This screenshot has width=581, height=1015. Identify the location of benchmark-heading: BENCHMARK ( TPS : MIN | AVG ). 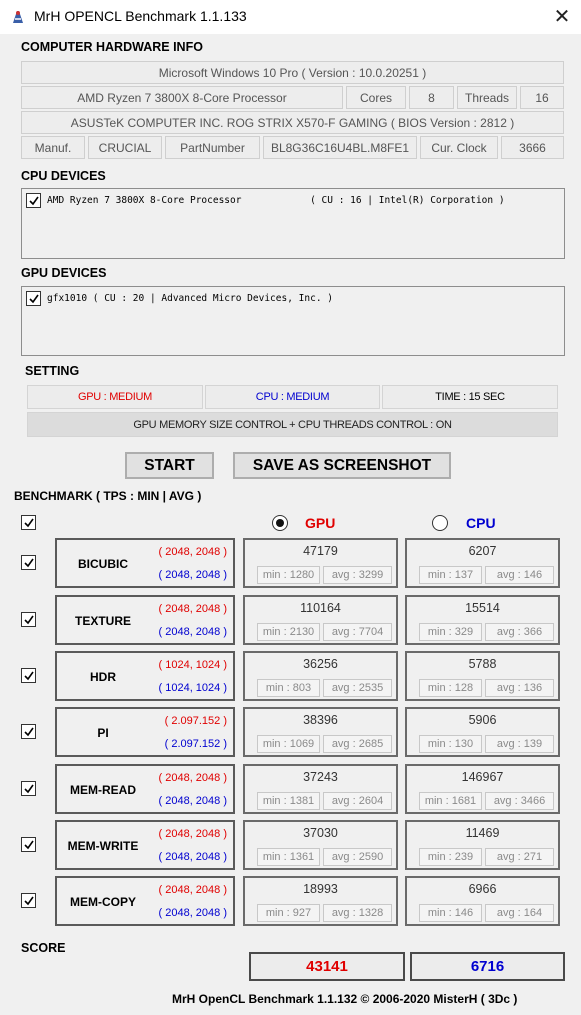
(108, 496).